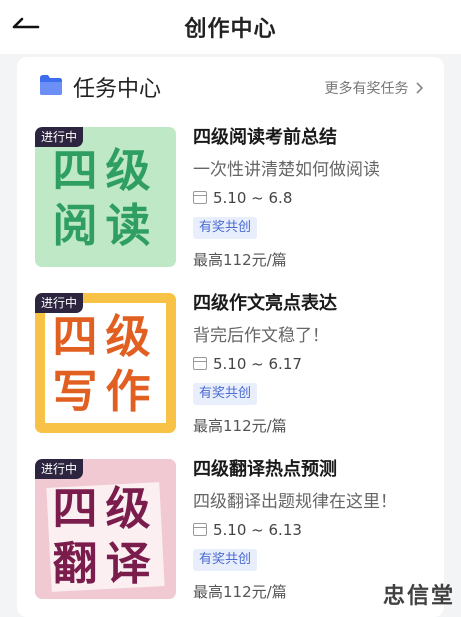 The height and width of the screenshot is (617, 461). Describe the element at coordinates (51, 85) in the screenshot. I see `folder-icon` at that location.